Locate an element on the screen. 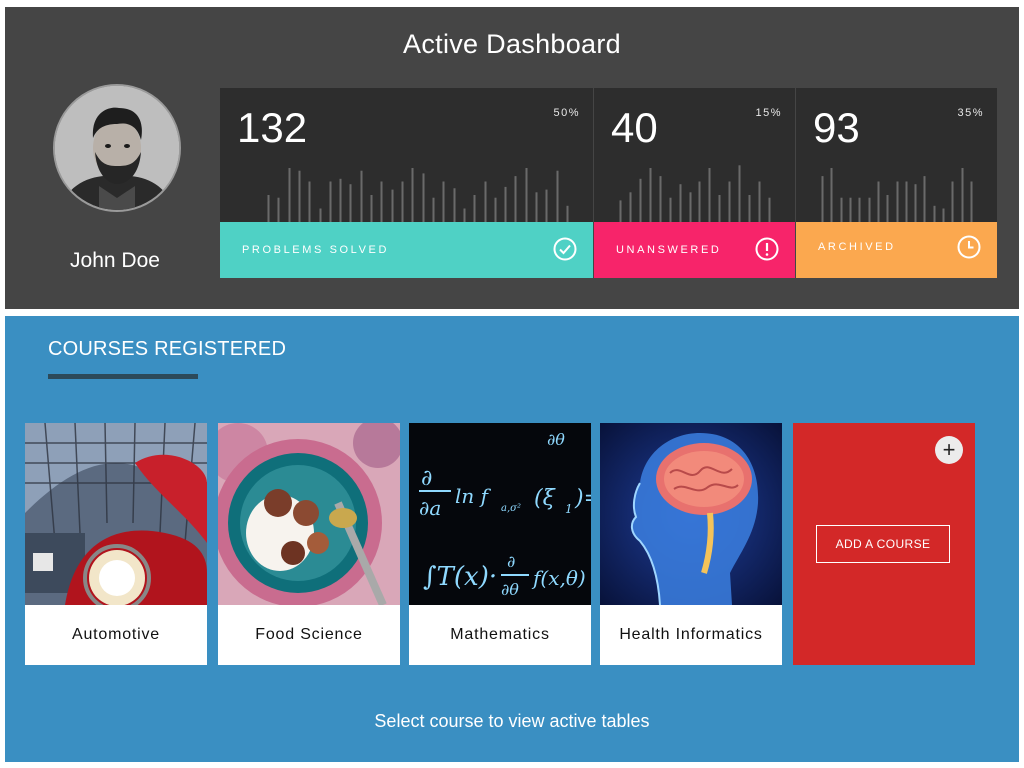 The image size is (1024, 768). stat-label: ARCHIVED is located at coordinates (857, 247).